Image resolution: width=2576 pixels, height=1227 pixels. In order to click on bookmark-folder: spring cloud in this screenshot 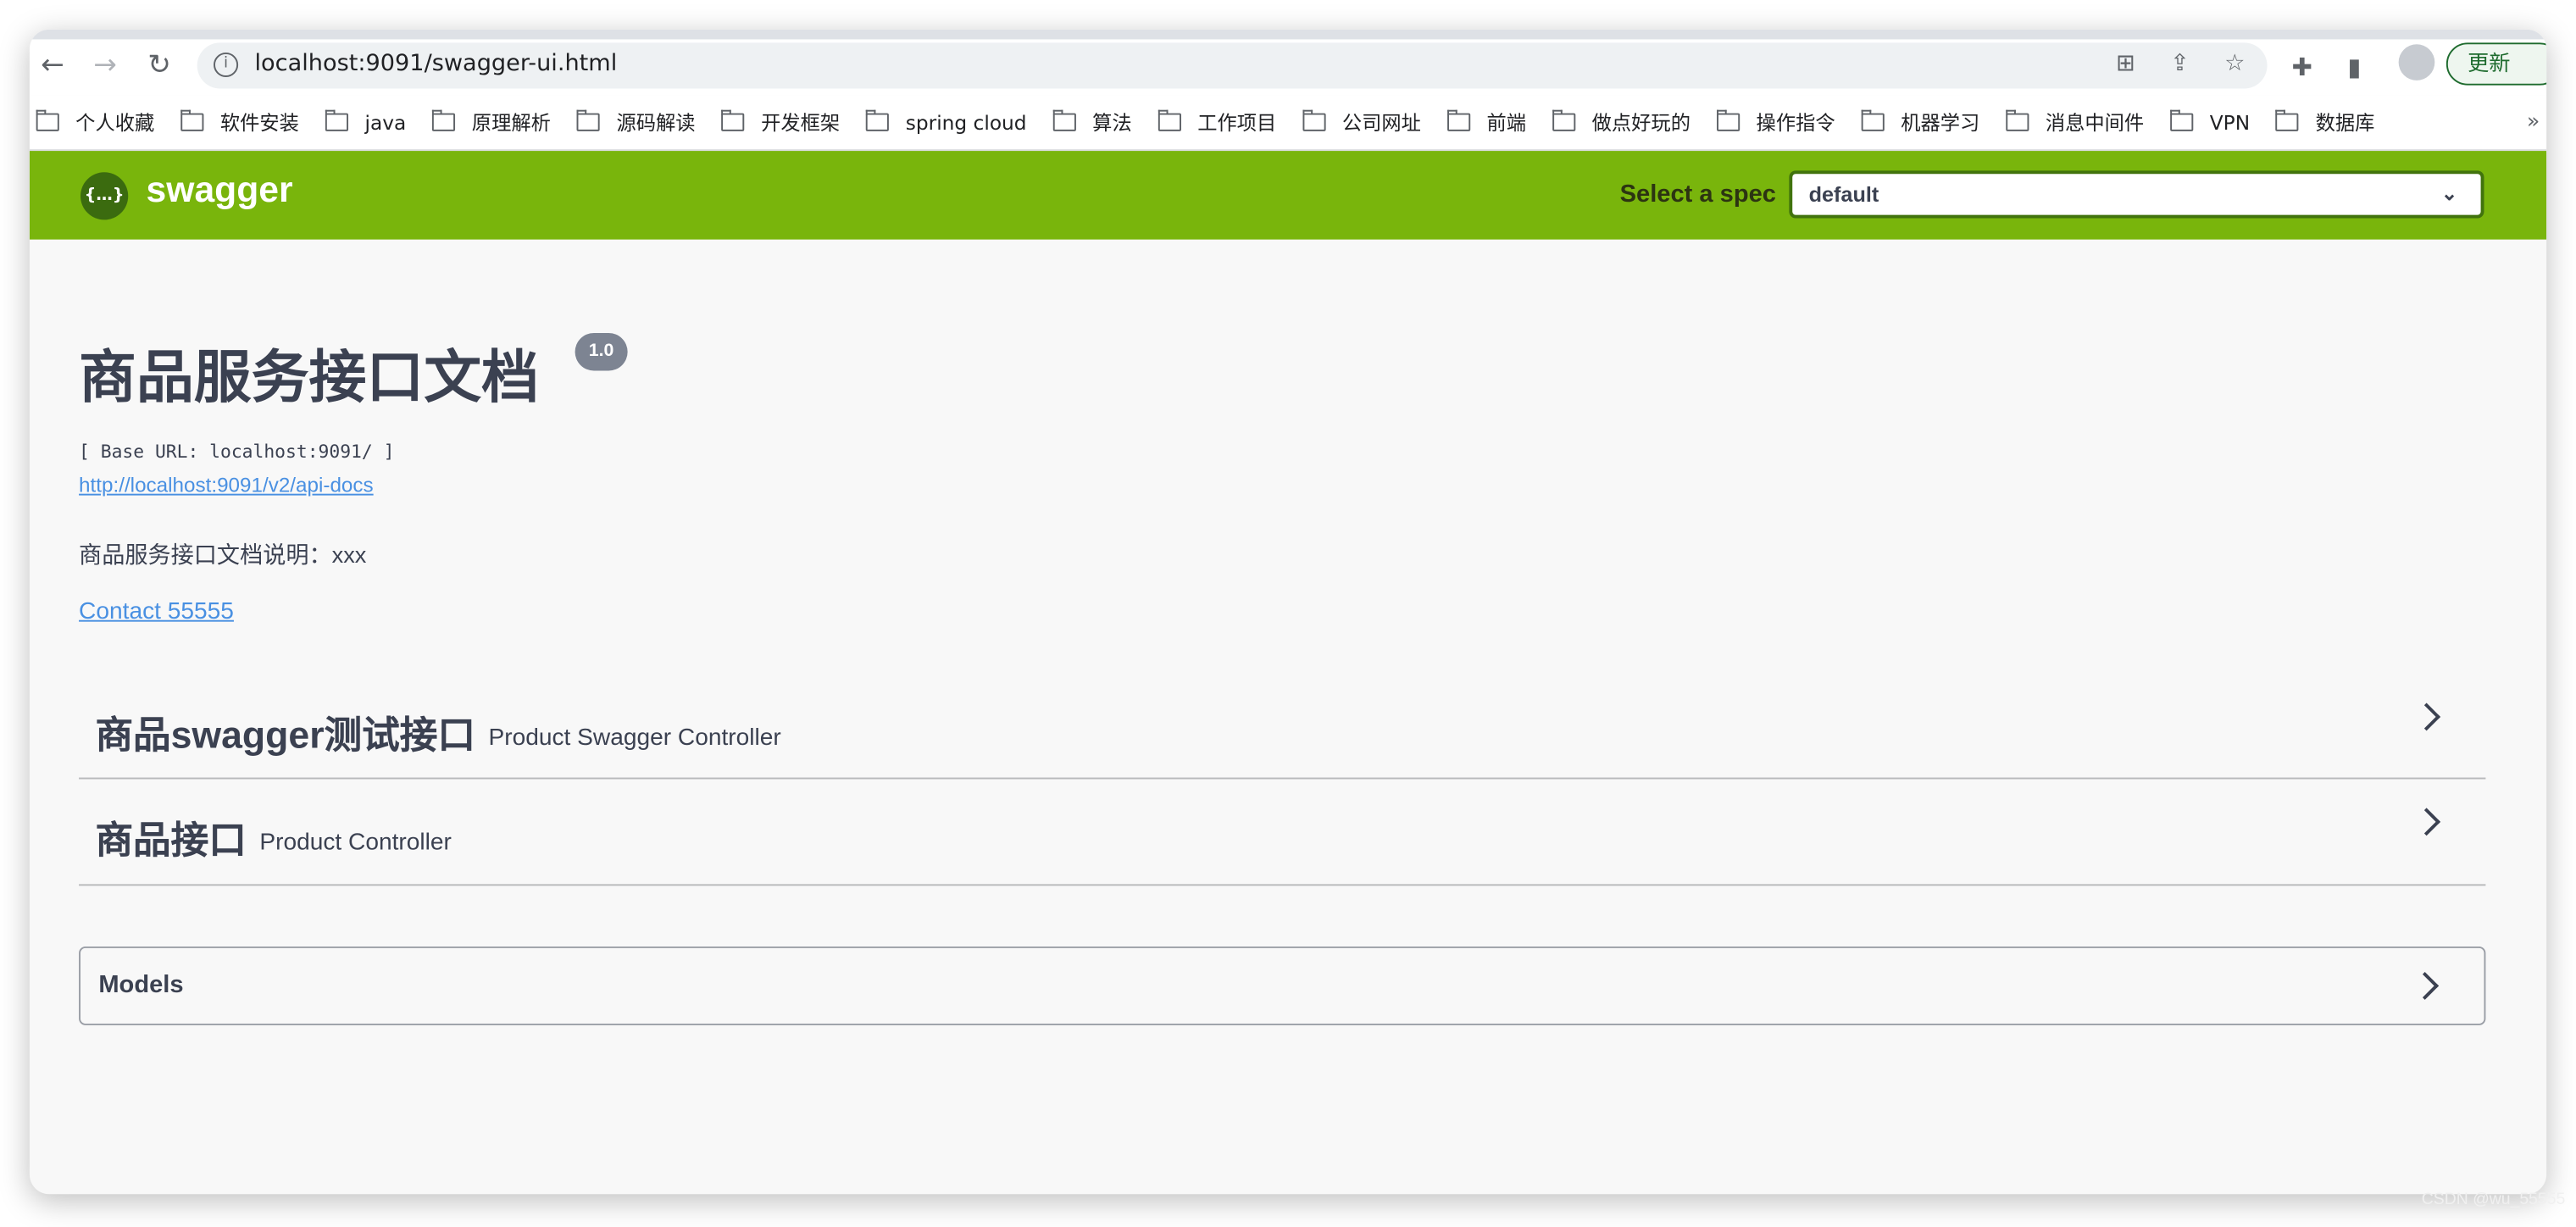, I will do `click(946, 122)`.